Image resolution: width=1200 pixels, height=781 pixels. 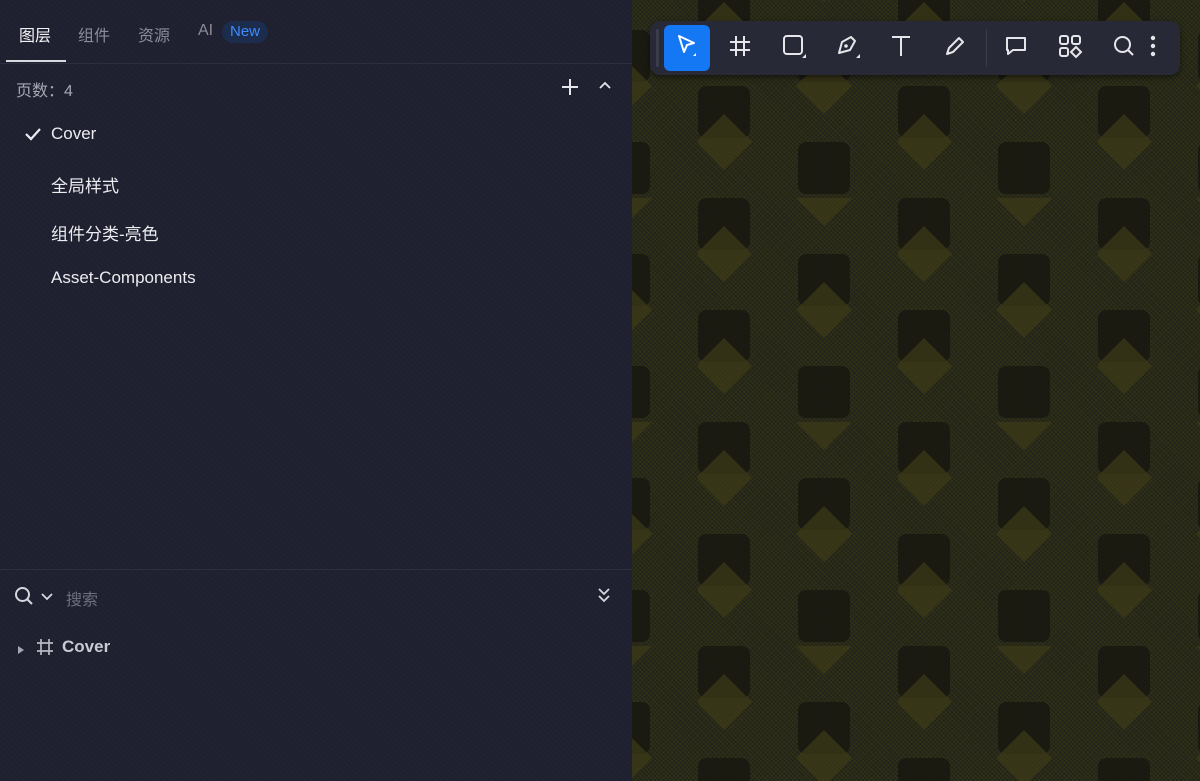 I want to click on check-icon, so click(x=33, y=136).